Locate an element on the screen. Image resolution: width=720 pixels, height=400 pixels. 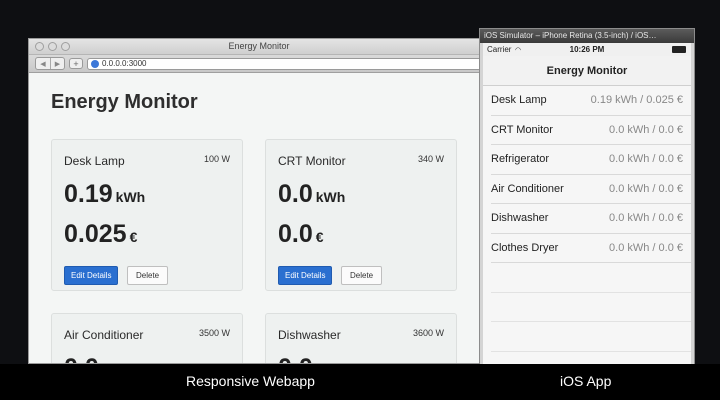
url-text: 0.0.0.0:3000 is located at coordinates (124, 63).